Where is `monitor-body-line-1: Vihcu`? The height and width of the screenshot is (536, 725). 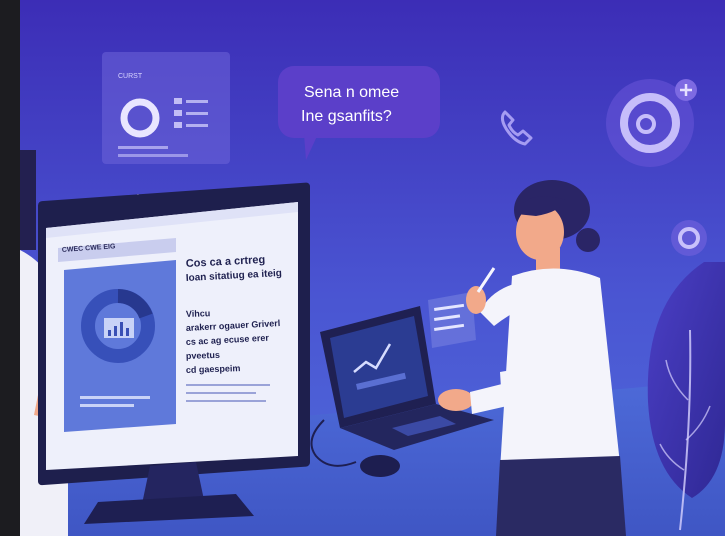
monitor-body-line-1: Vihcu is located at coordinates (198, 313).